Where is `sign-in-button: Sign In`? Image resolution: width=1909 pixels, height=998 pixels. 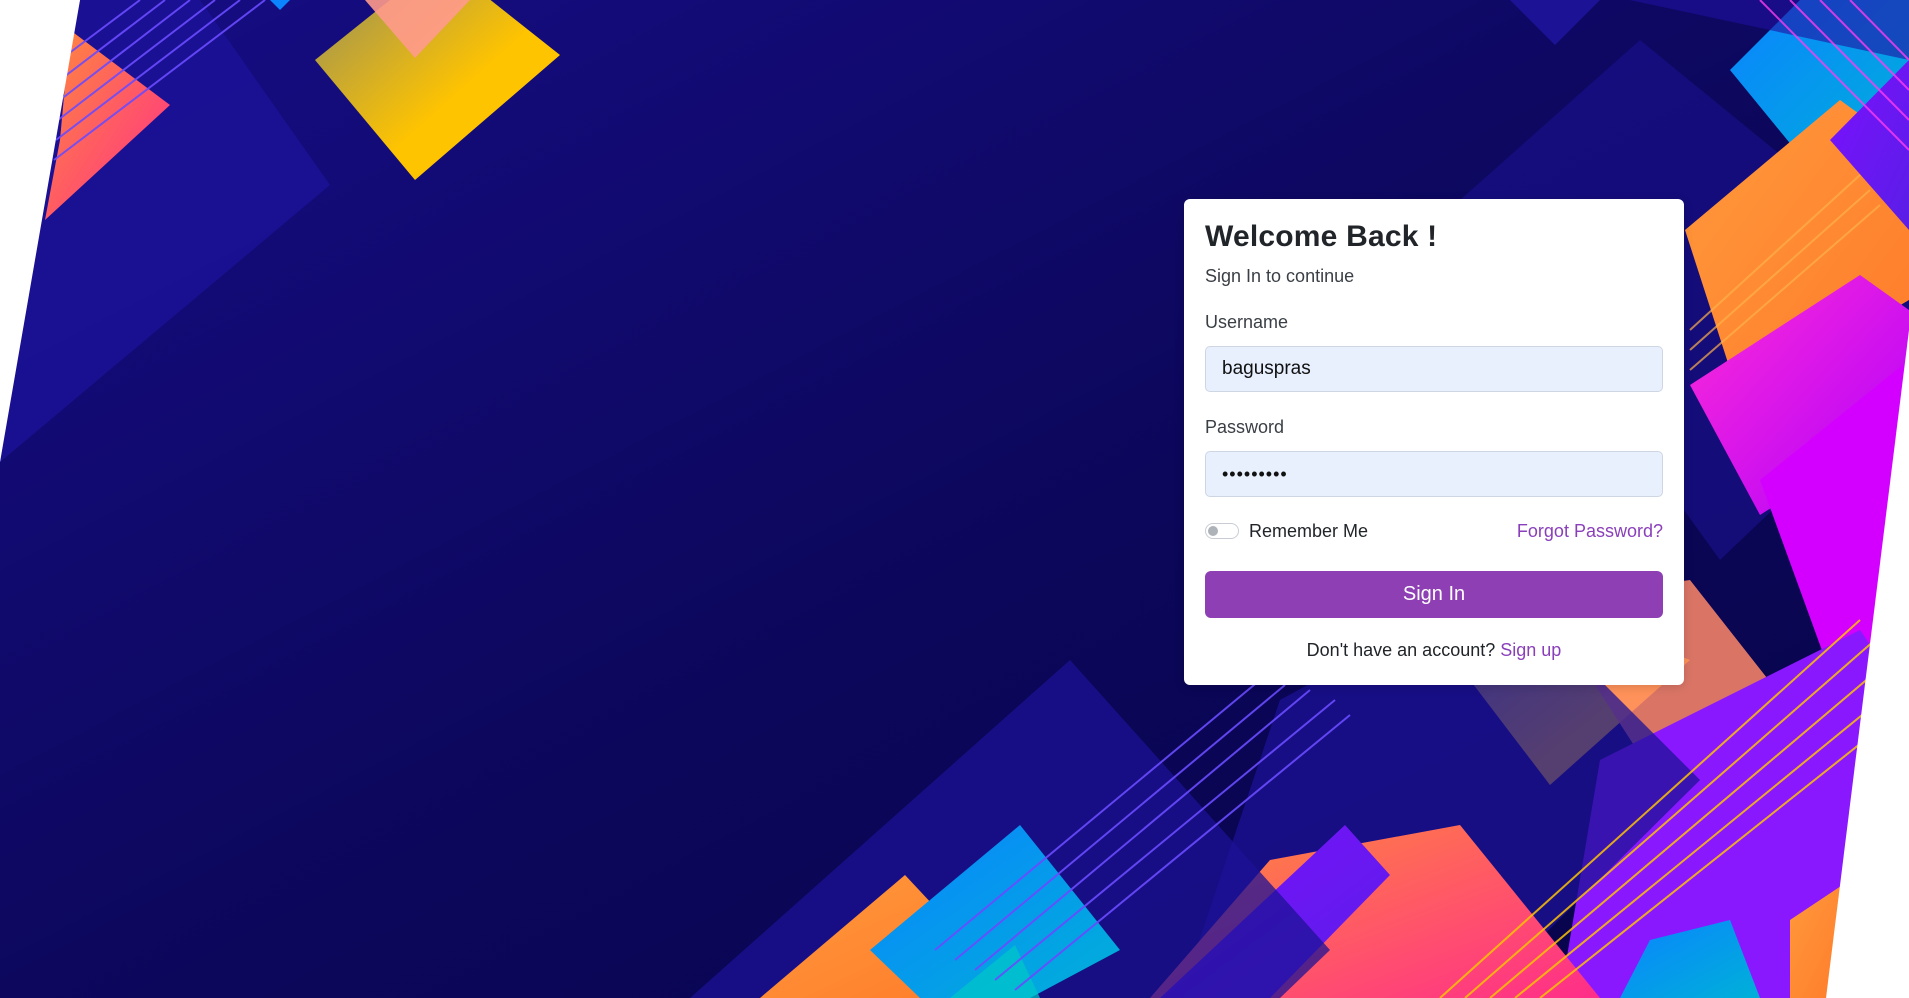
sign-in-button: Sign In is located at coordinates (1434, 594).